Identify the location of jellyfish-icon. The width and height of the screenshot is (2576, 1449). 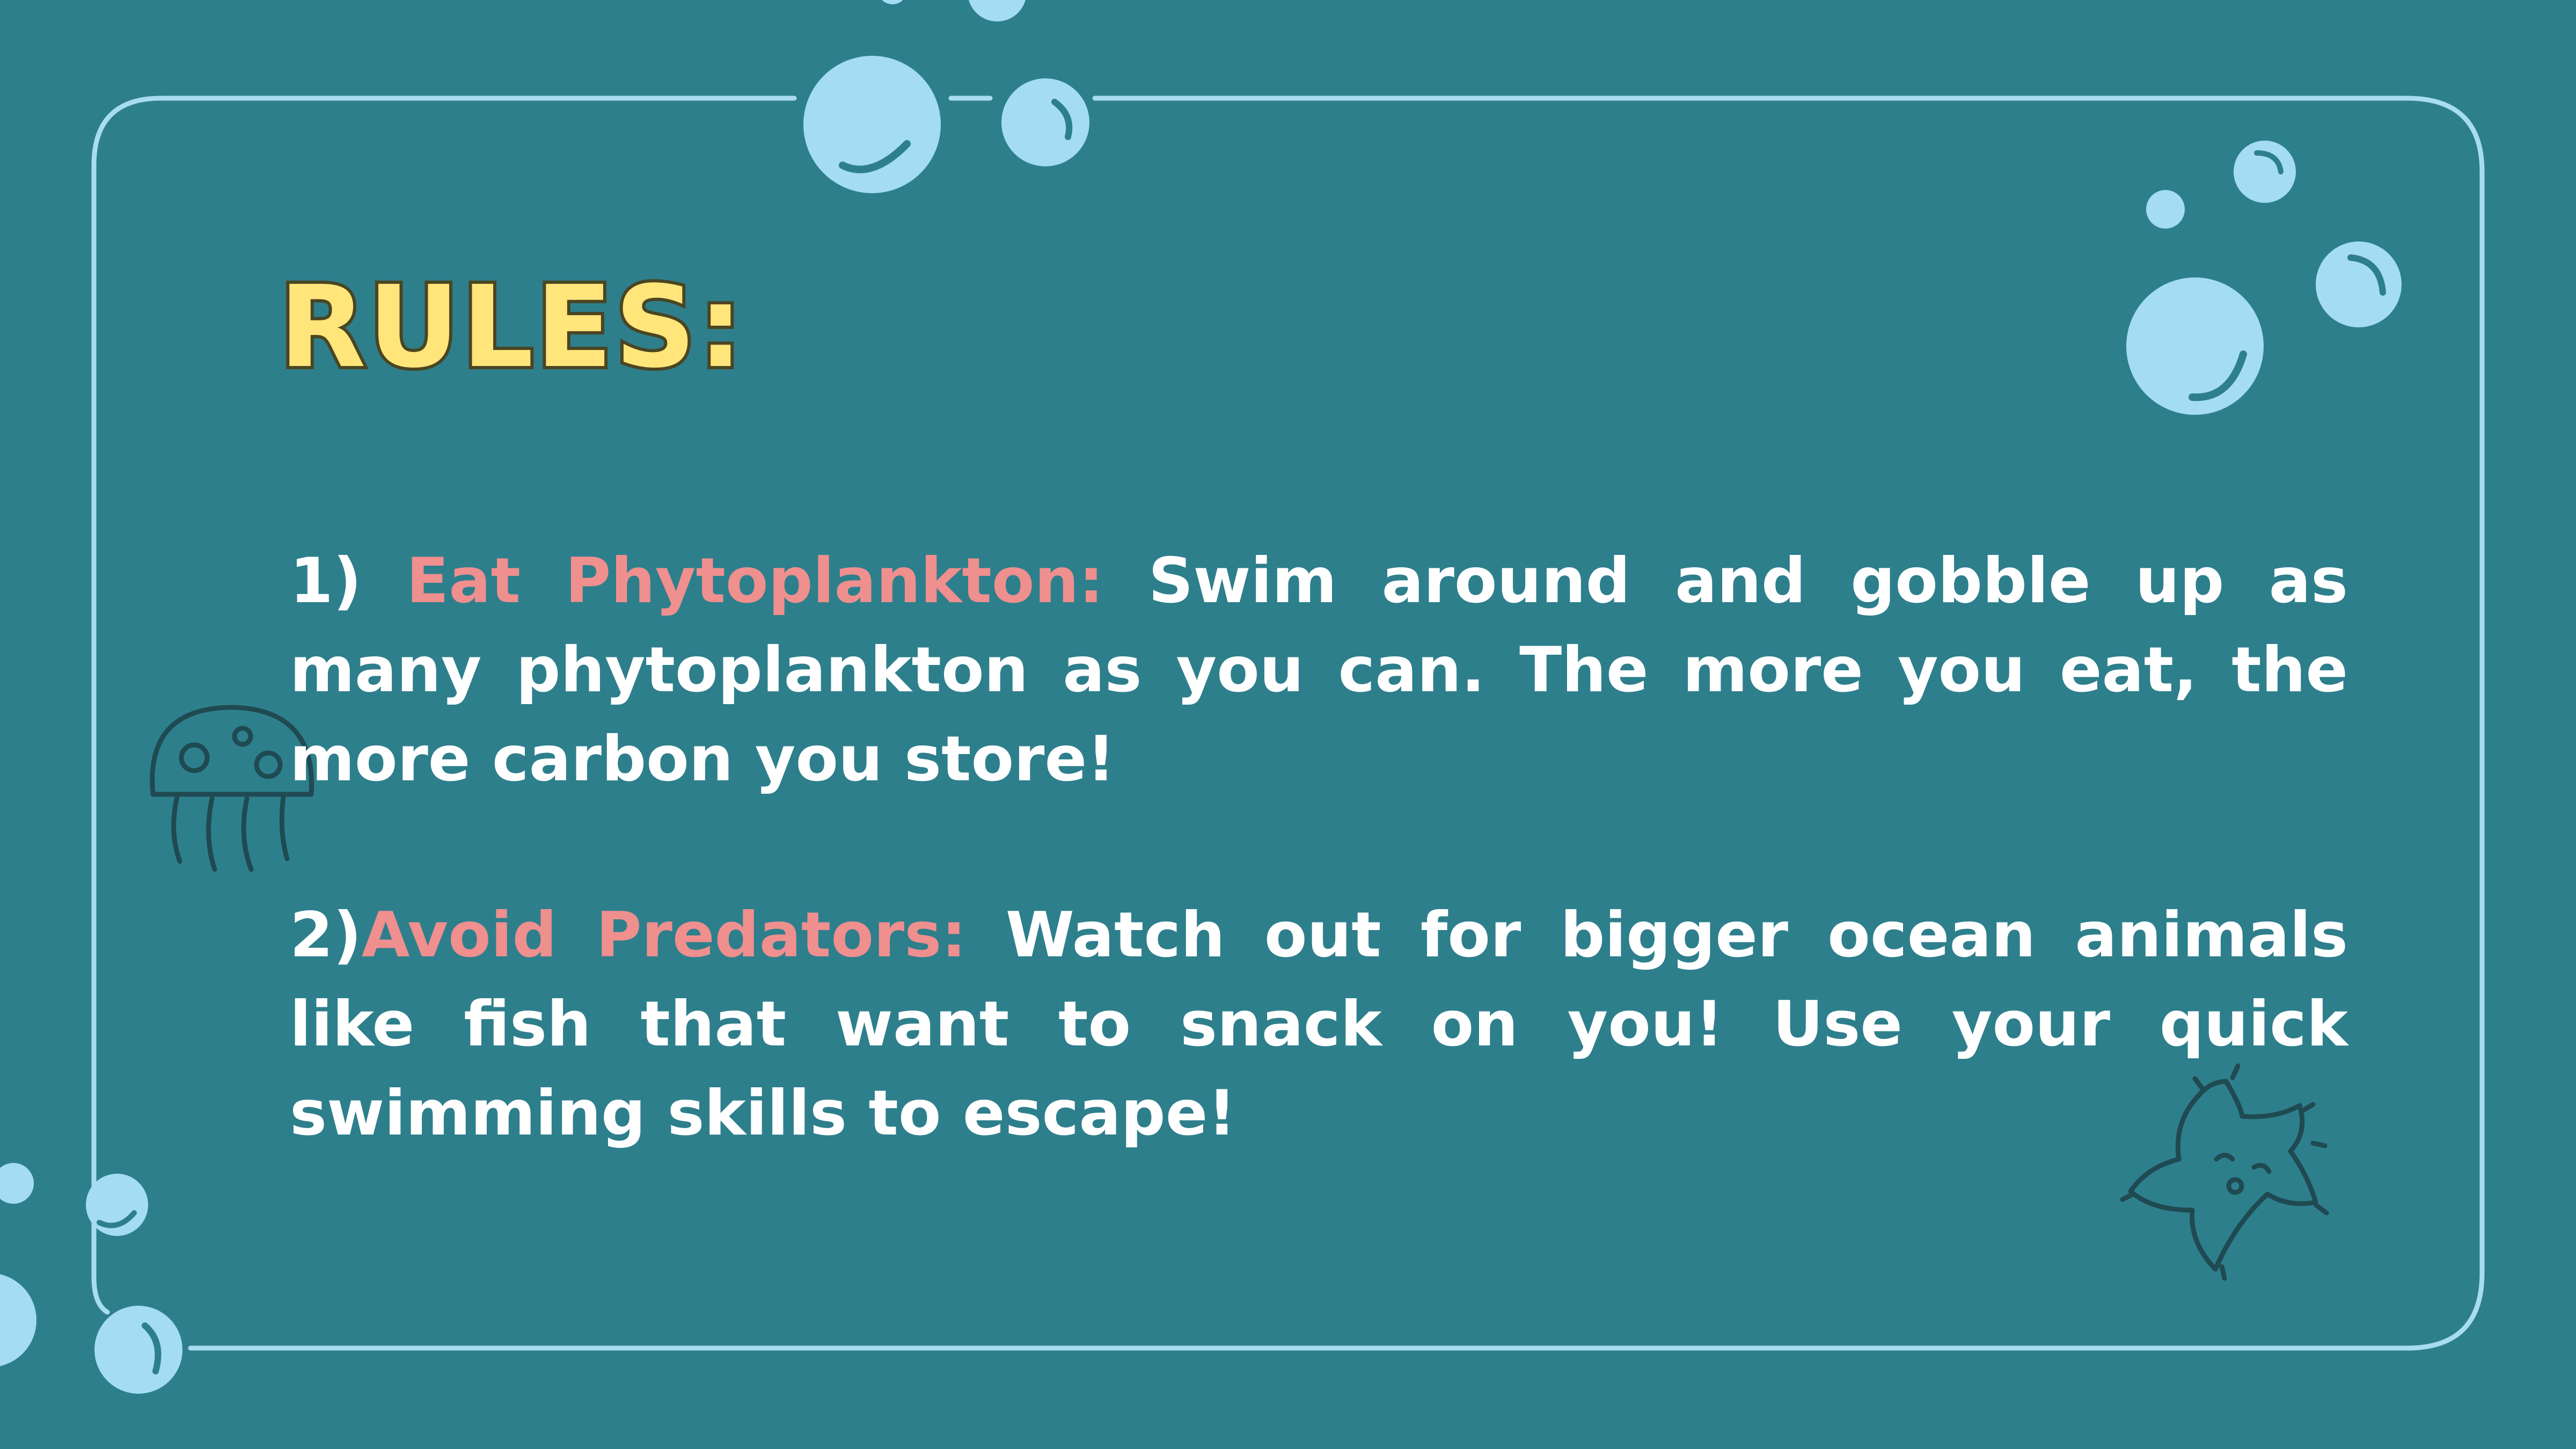
(232, 788).